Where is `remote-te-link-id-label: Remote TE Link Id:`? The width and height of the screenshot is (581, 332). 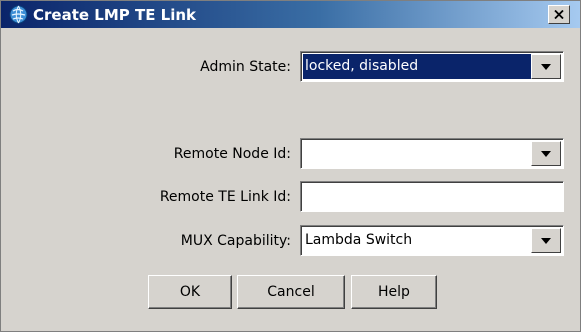 remote-te-link-id-label: Remote TE Link Id: is located at coordinates (225, 197).